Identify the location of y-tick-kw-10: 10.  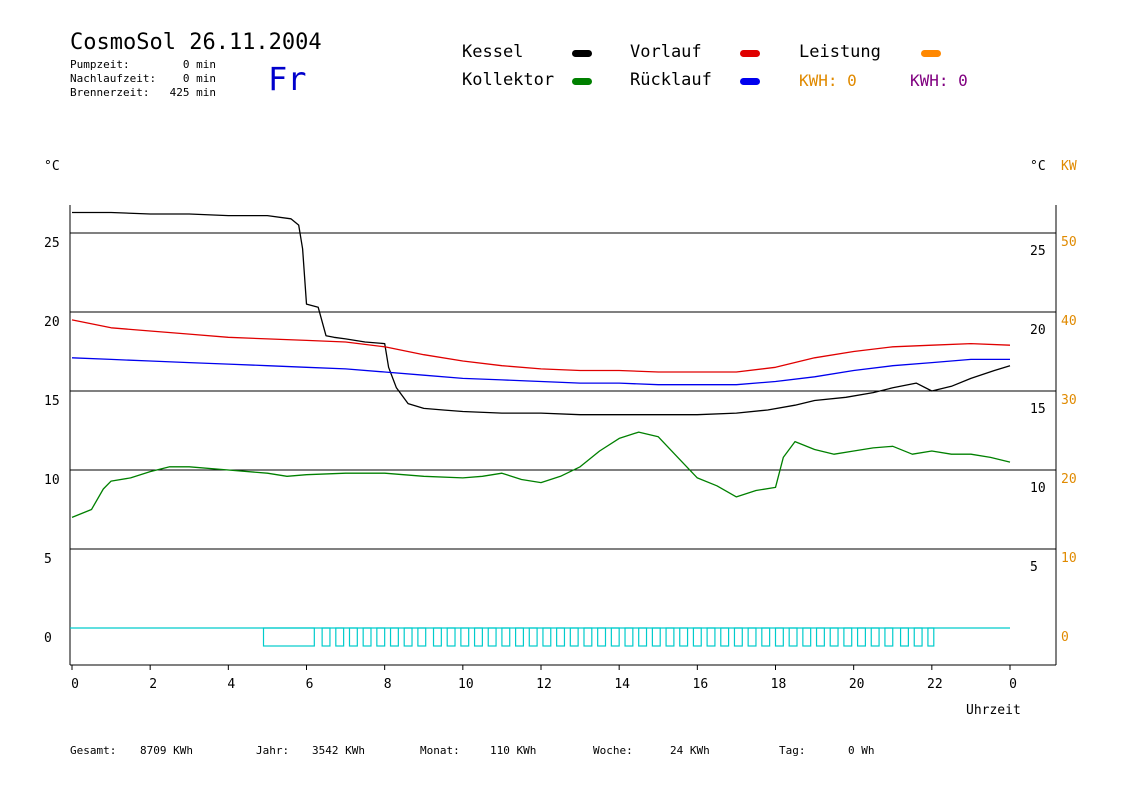
(1069, 558).